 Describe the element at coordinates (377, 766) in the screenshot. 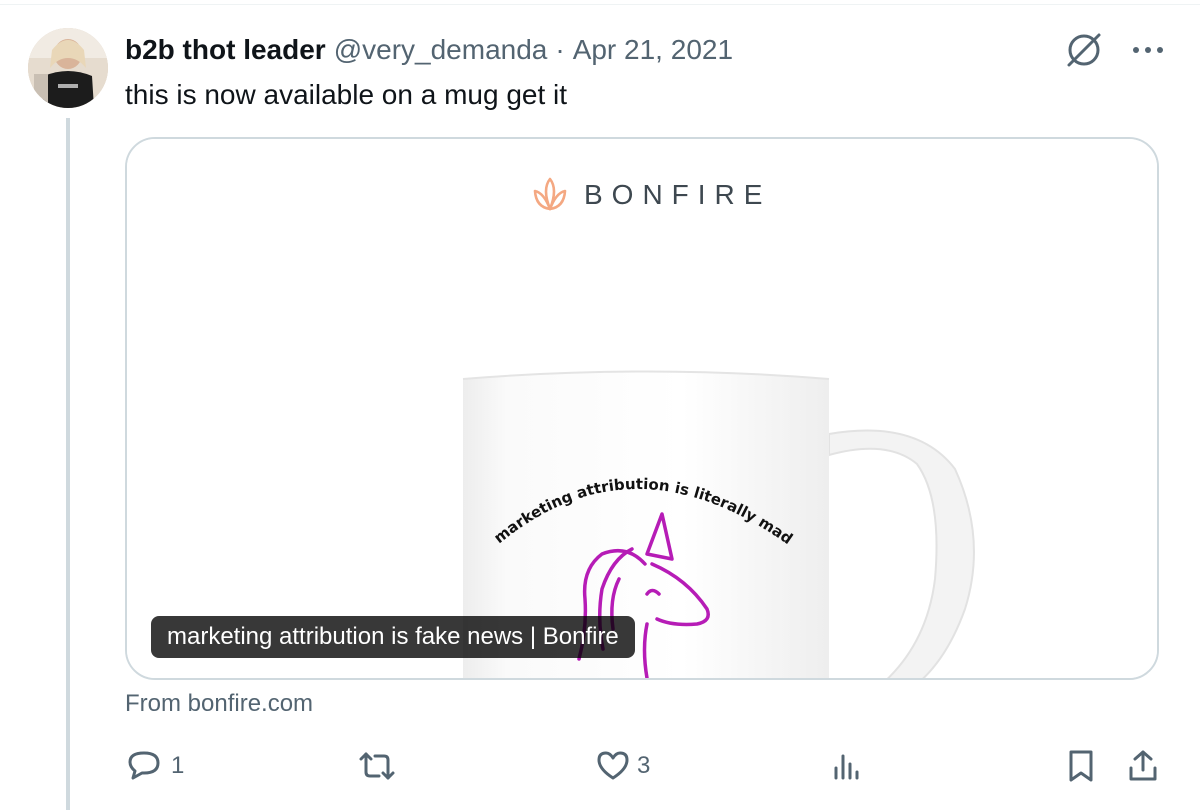

I see `retweet-icon` at that location.